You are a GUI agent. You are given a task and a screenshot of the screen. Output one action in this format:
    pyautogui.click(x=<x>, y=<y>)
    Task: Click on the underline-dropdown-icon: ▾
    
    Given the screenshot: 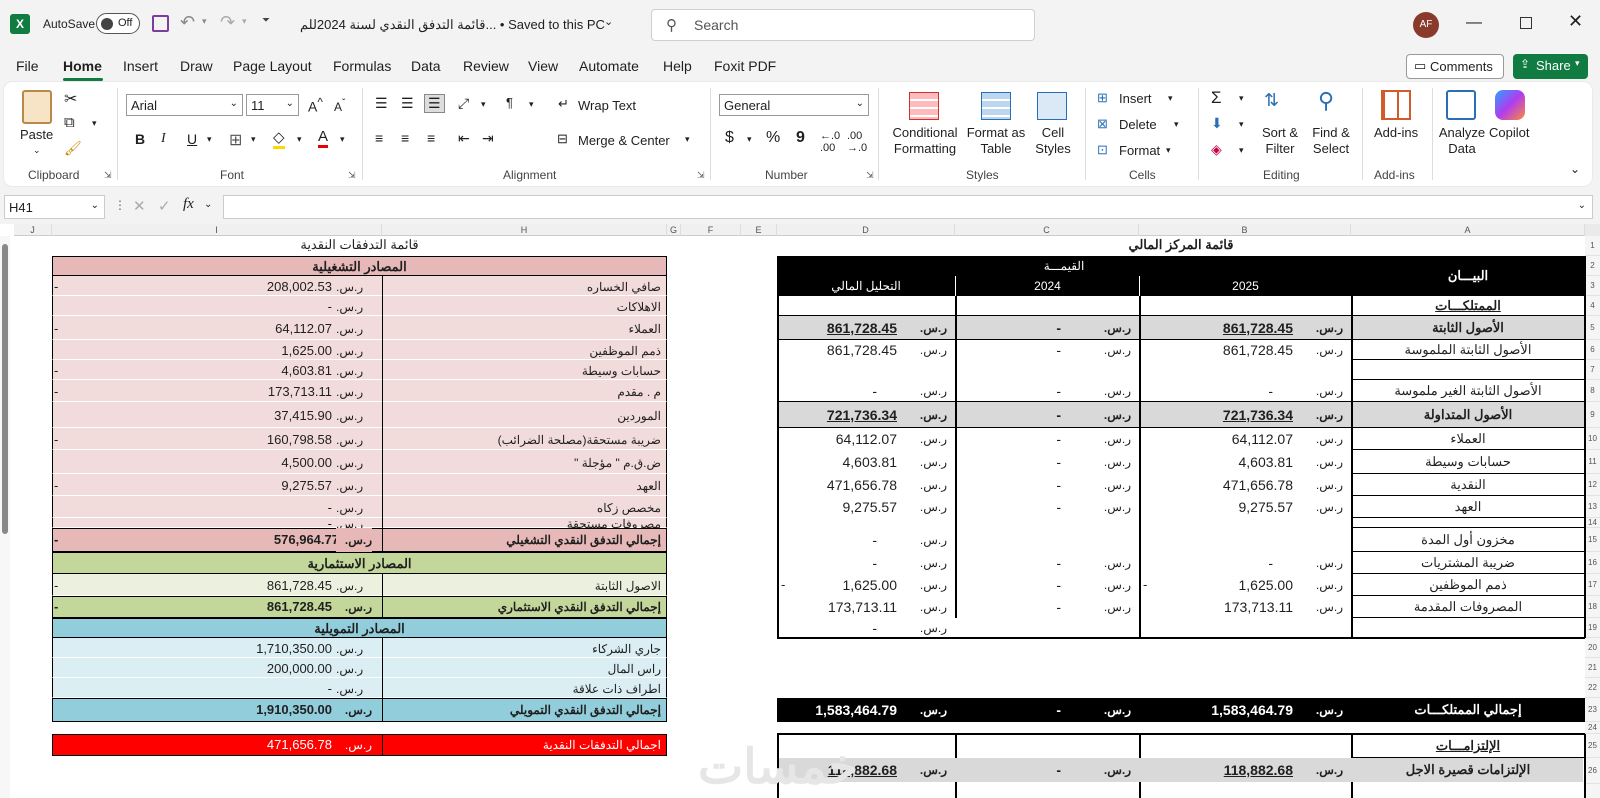 What is the action you would take?
    pyautogui.click(x=209, y=139)
    